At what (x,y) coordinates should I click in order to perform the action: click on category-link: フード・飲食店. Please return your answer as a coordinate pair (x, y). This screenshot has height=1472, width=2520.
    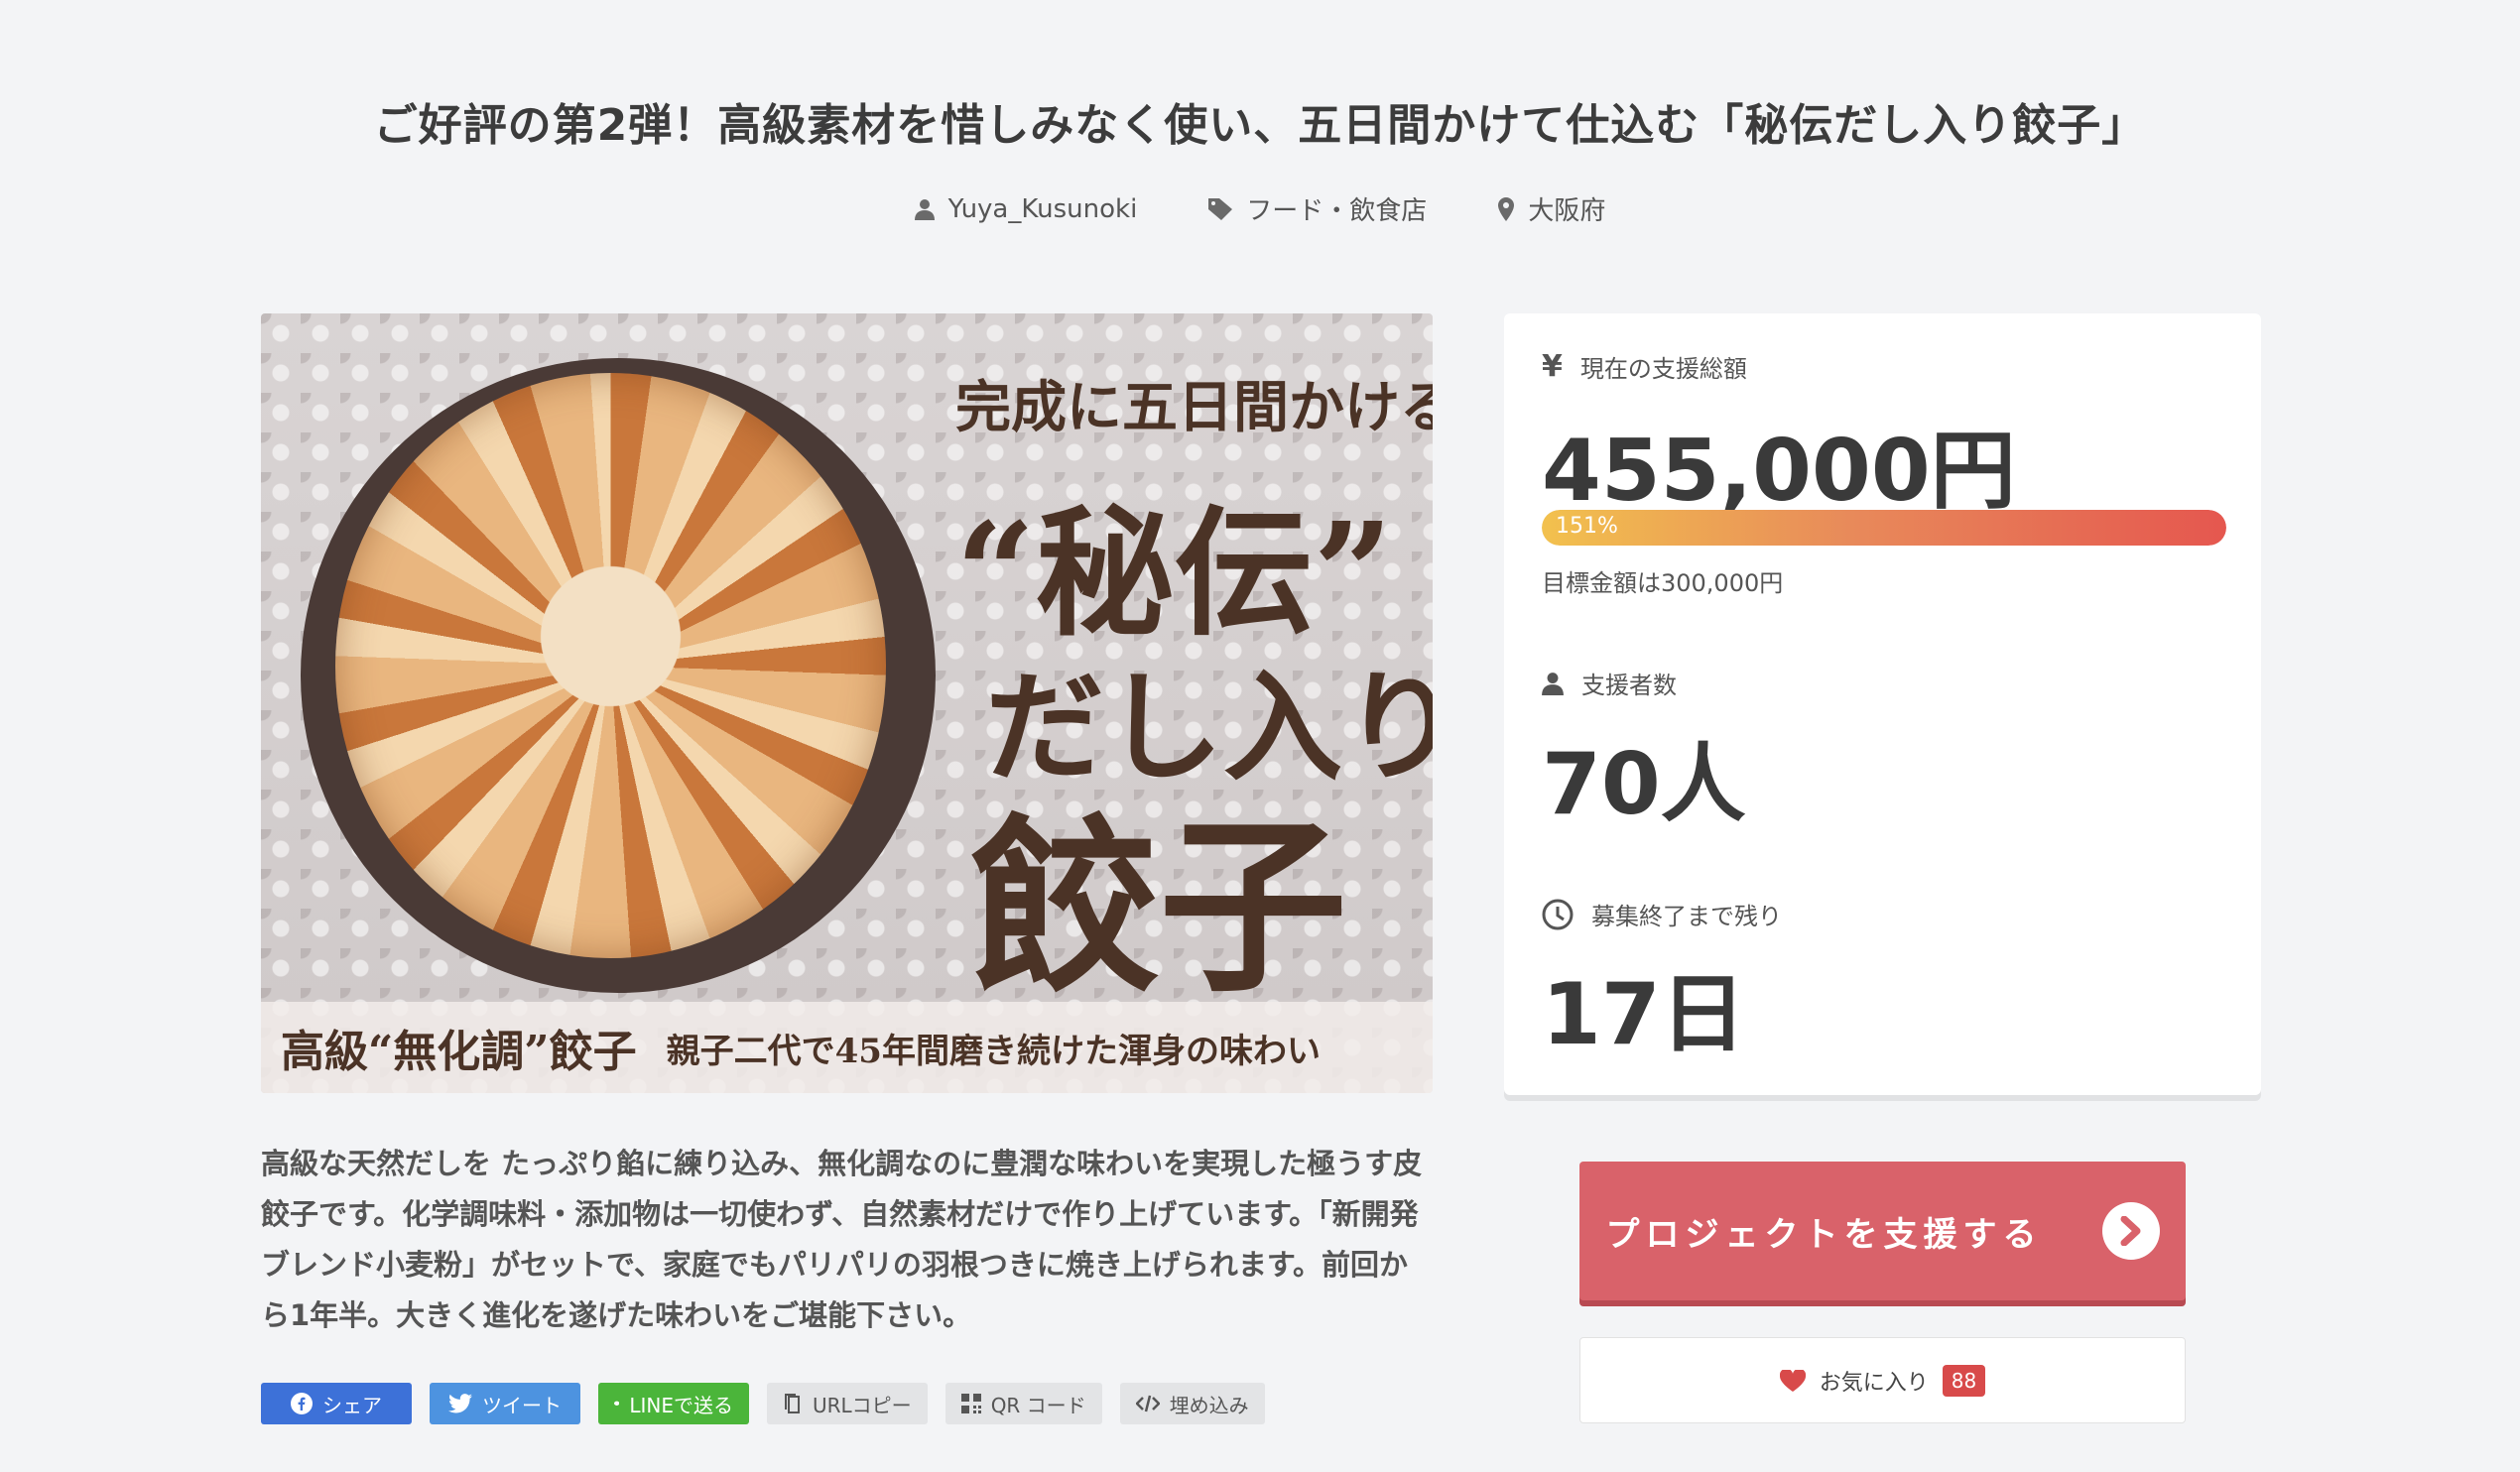
    Looking at the image, I should click on (1317, 208).